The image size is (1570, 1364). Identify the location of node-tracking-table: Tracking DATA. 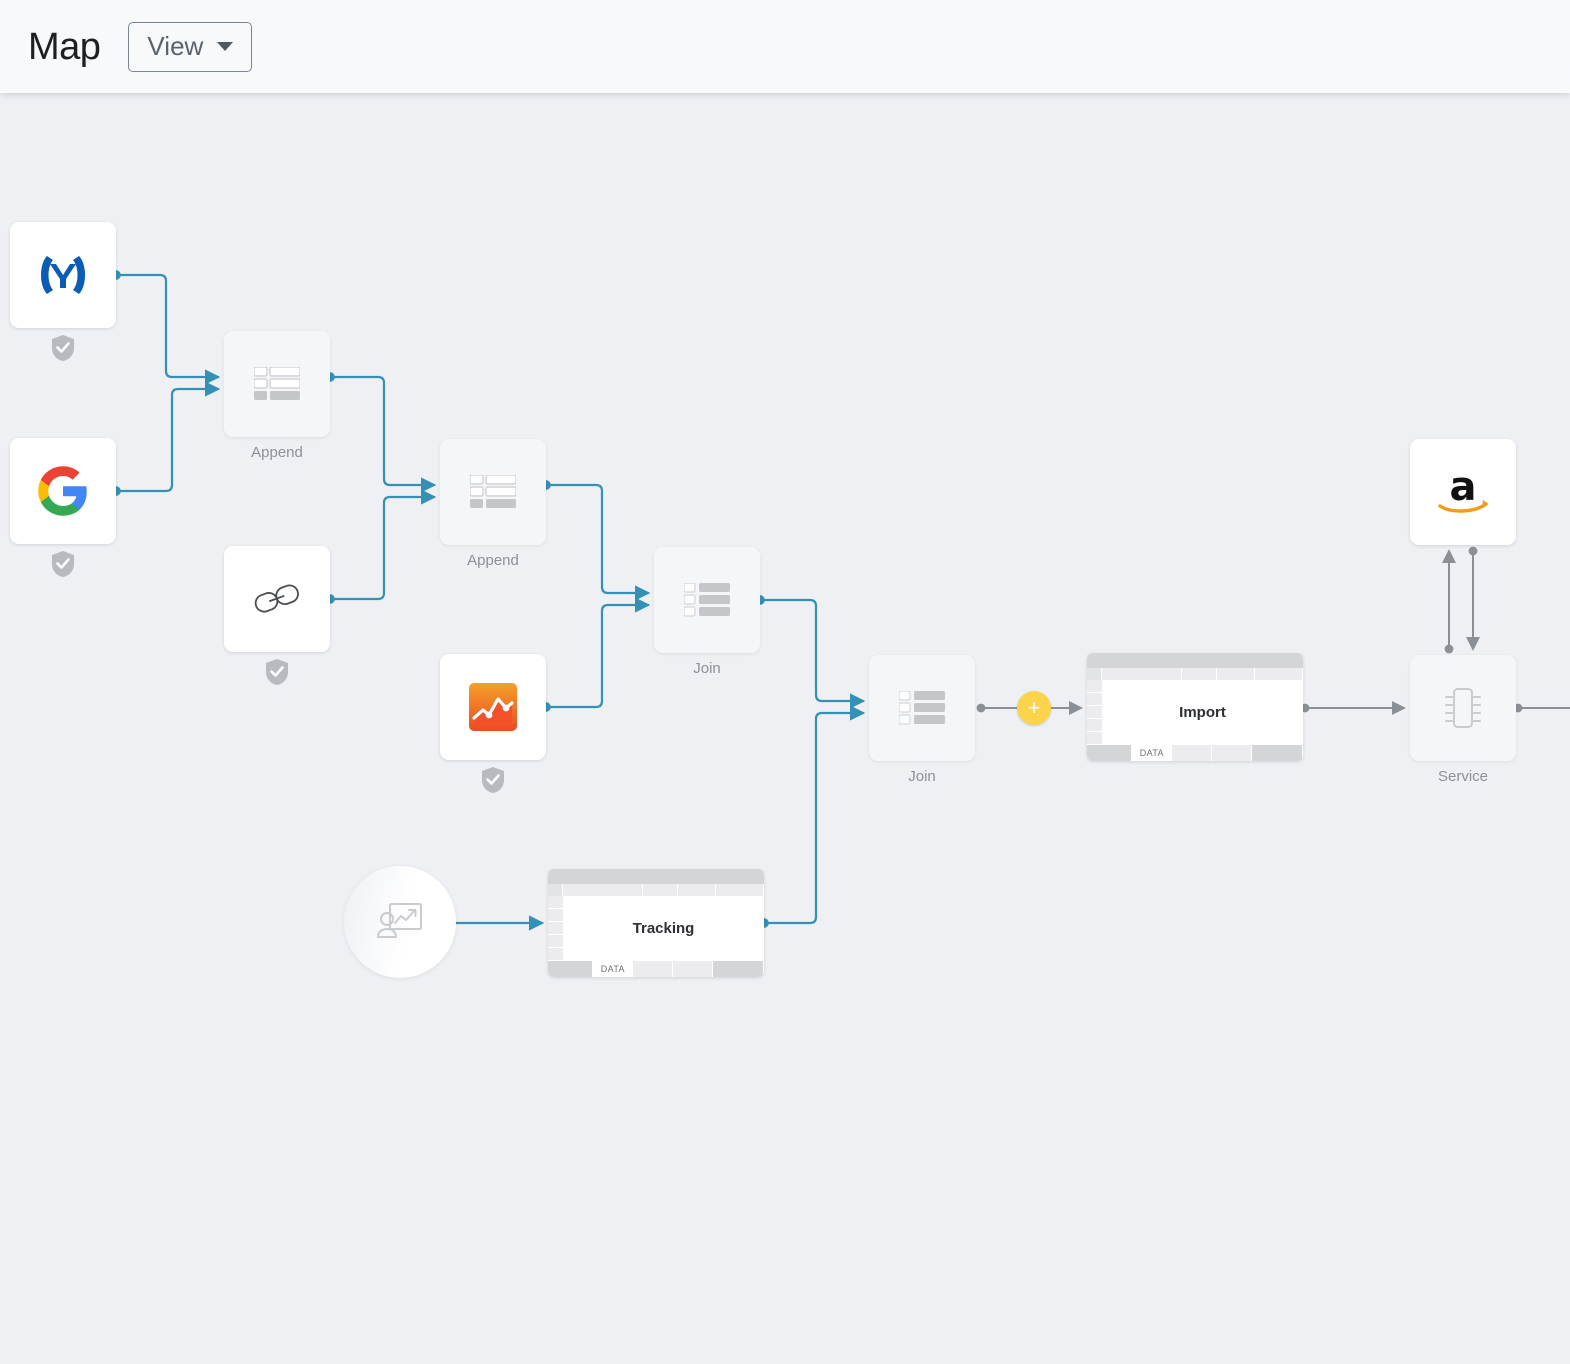
(656, 923).